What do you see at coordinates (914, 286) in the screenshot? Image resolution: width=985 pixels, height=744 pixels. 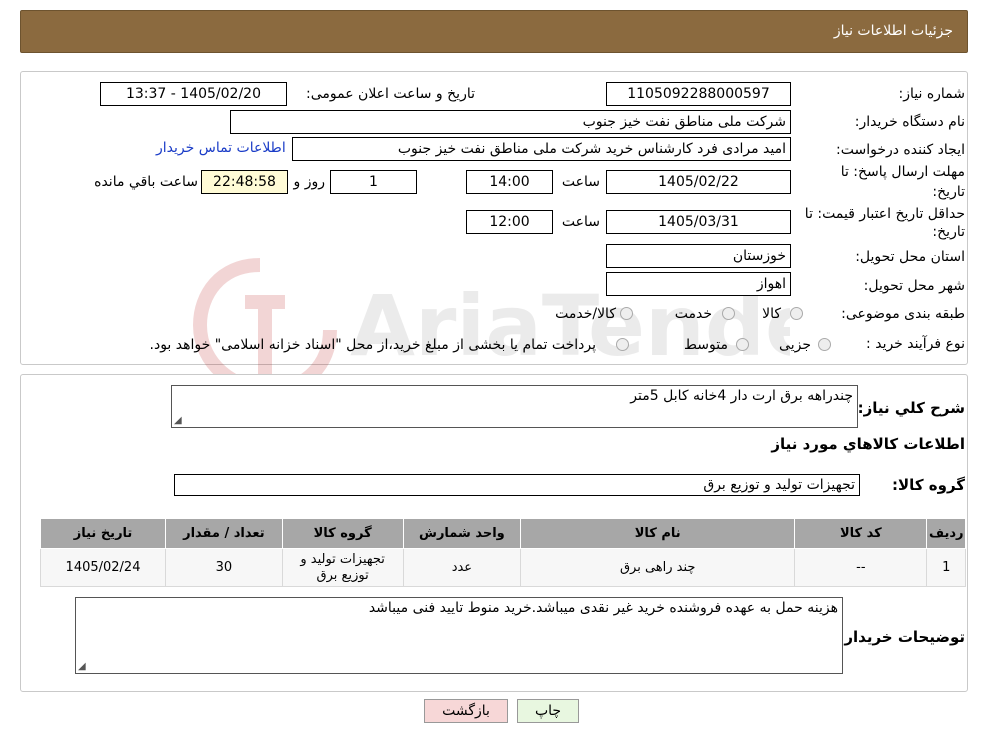 I see `city-label: شهر محل تحویل:` at bounding box center [914, 286].